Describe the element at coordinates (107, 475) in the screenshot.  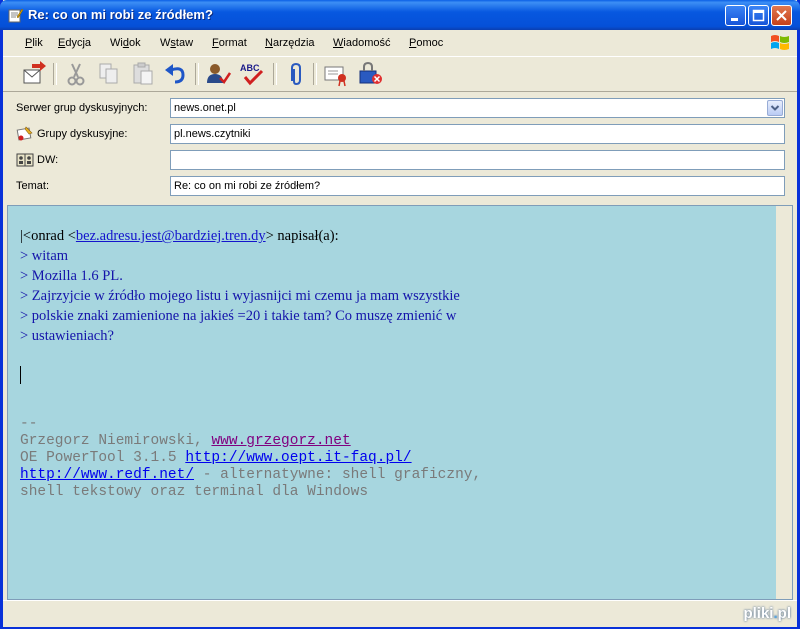
I see `redf-link: http://www.redf.net/` at that location.